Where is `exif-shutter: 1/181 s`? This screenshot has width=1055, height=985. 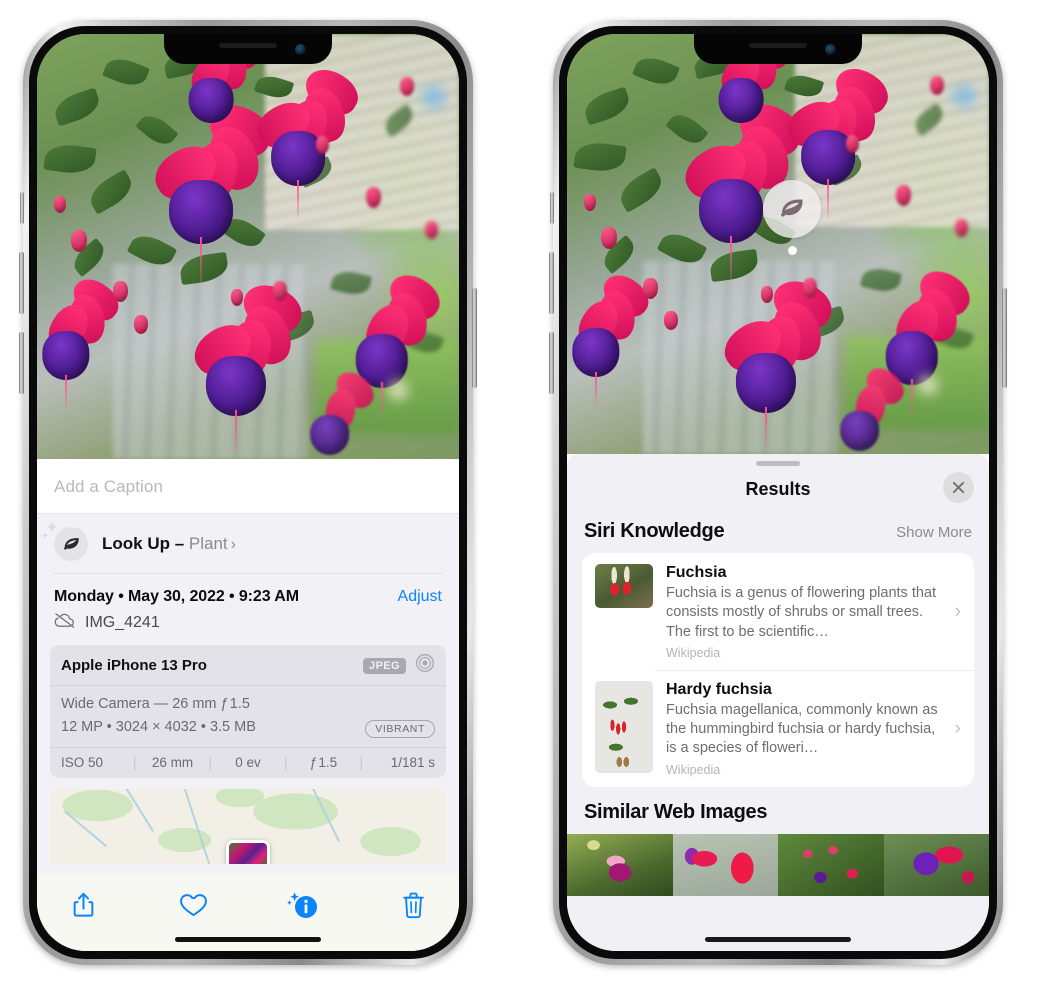 exif-shutter: 1/181 s is located at coordinates (412, 763).